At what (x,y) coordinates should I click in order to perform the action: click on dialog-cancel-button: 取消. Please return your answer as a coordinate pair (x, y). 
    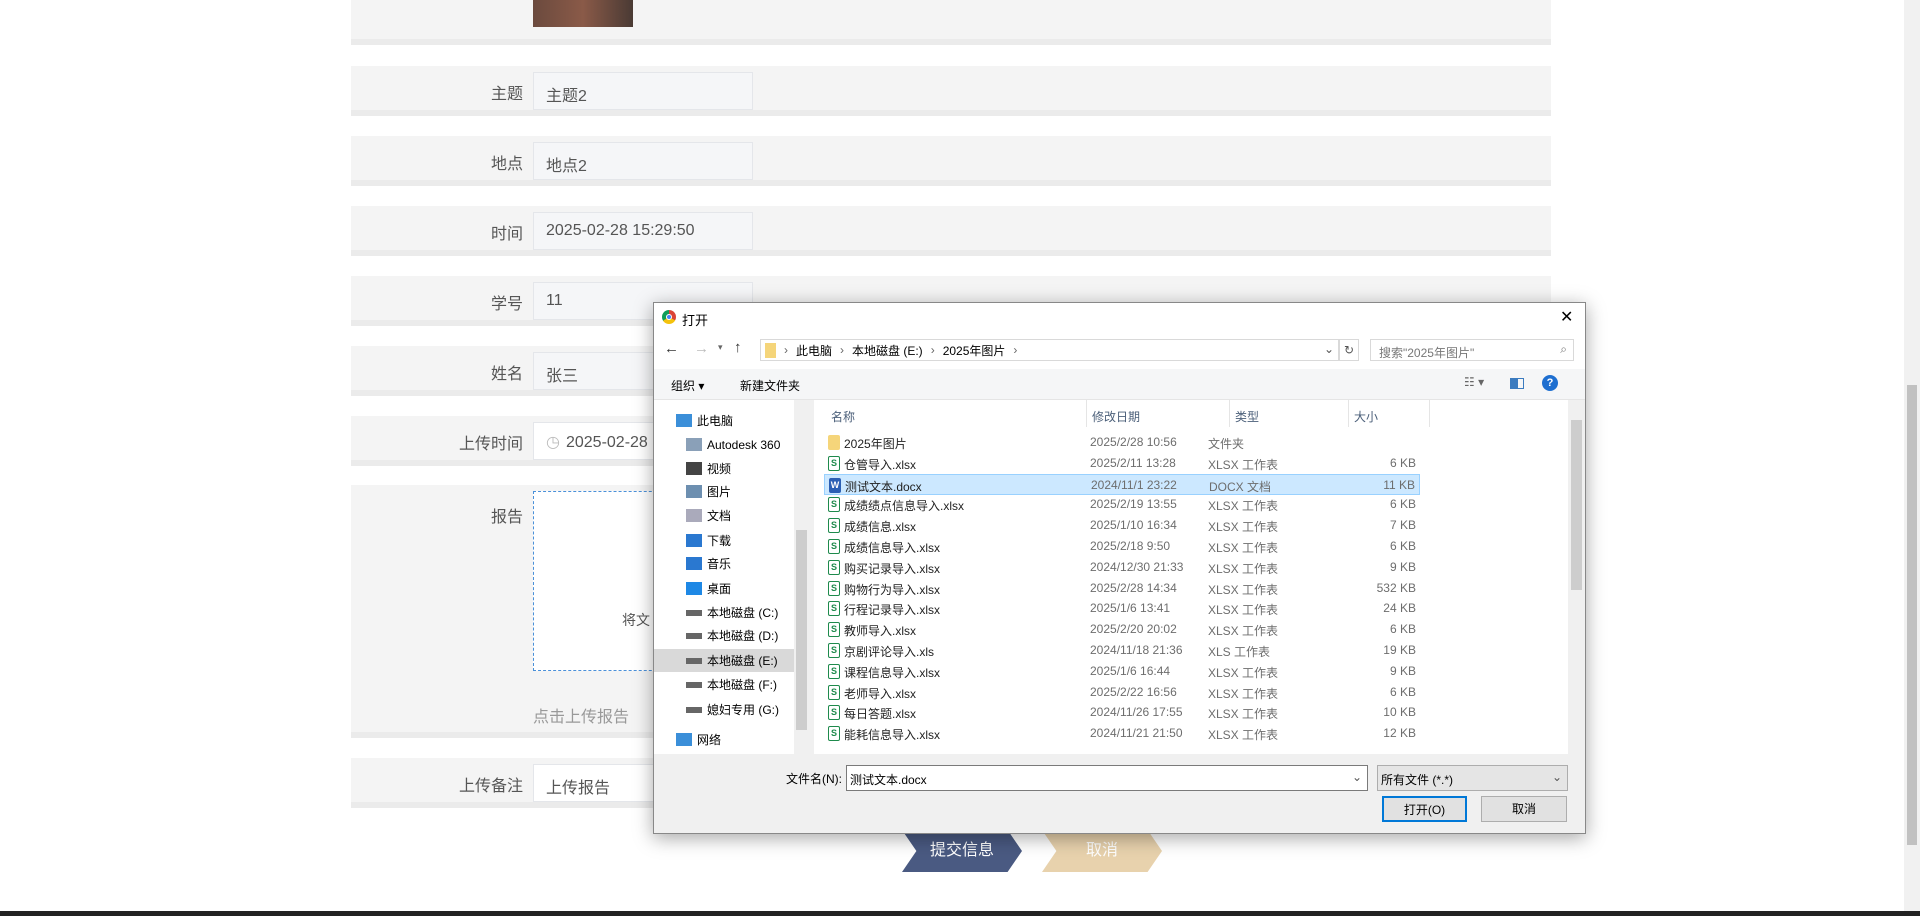
    Looking at the image, I should click on (1524, 809).